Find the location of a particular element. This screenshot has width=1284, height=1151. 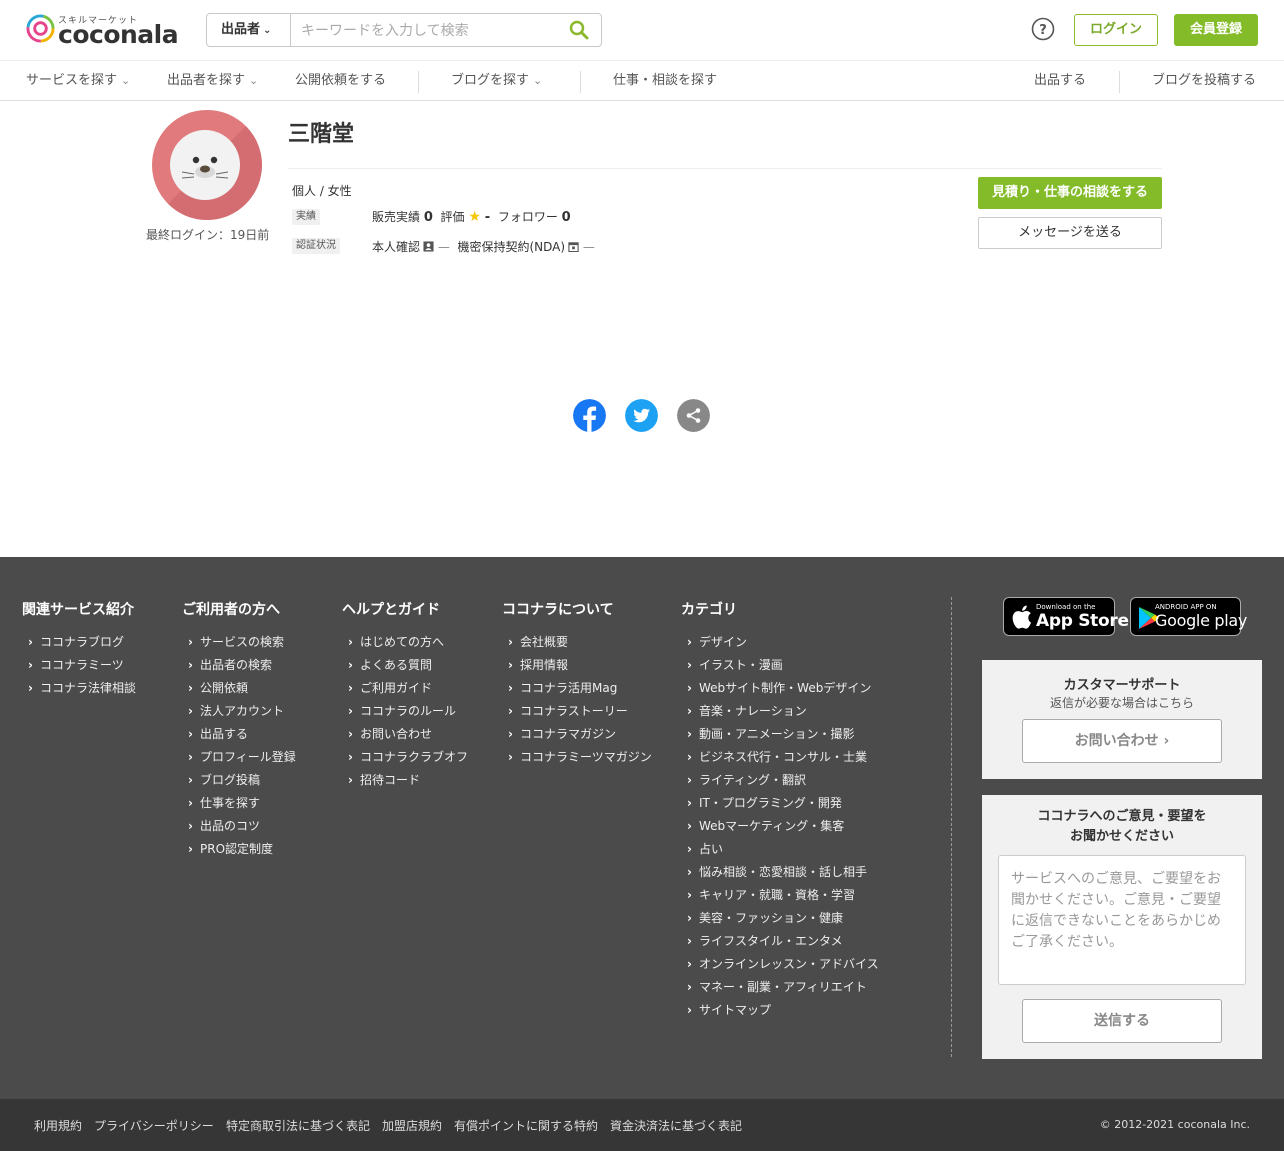

nav-post-blog: ブログを投稿する is located at coordinates (1204, 81).